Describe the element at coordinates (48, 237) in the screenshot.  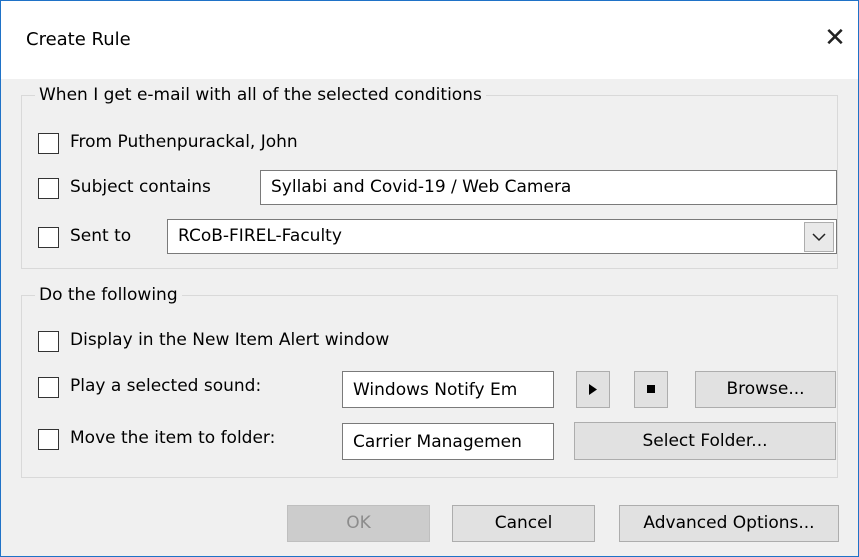
I see `sent-to-checkbox` at that location.